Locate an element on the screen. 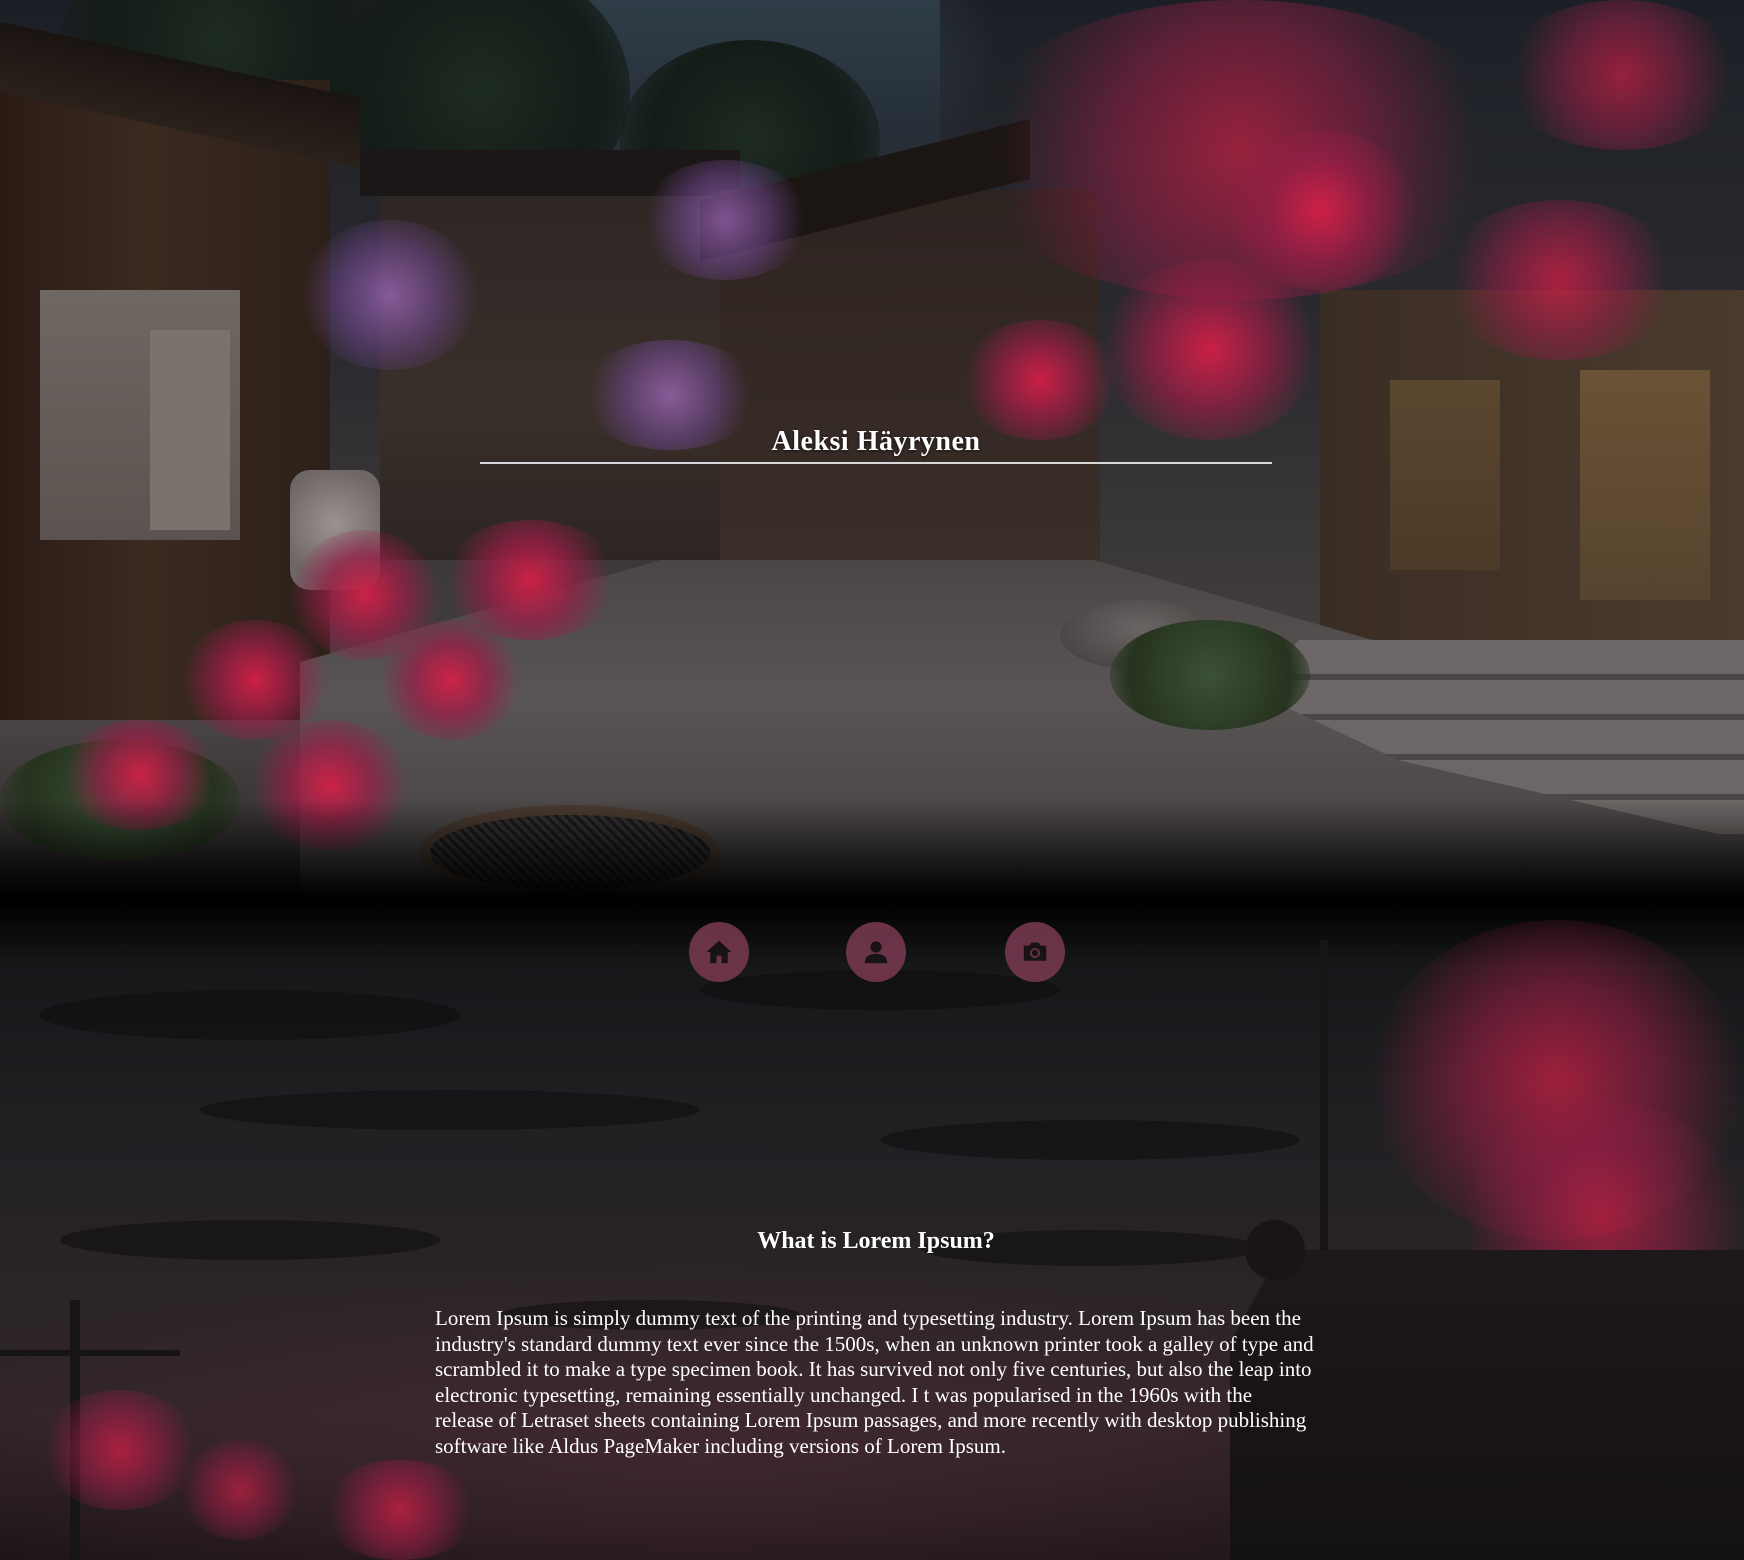 This screenshot has height=1560, width=1744. title-divider is located at coordinates (876, 463).